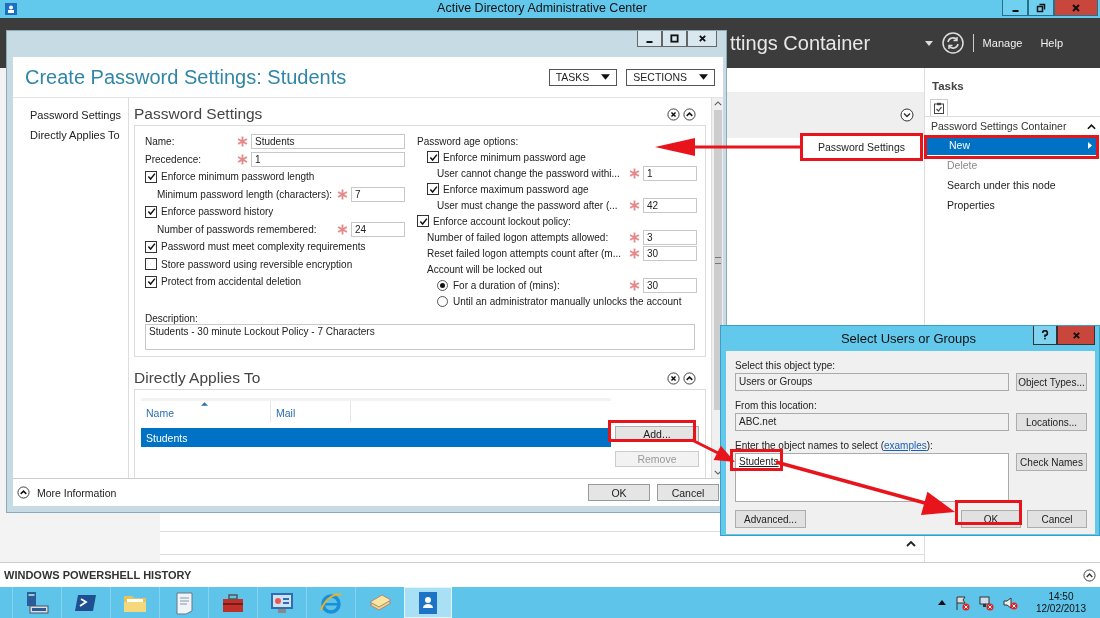 The width and height of the screenshot is (1100, 618). Describe the element at coordinates (583, 77) in the screenshot. I see `dropdown-menu-button: TASKS` at that location.